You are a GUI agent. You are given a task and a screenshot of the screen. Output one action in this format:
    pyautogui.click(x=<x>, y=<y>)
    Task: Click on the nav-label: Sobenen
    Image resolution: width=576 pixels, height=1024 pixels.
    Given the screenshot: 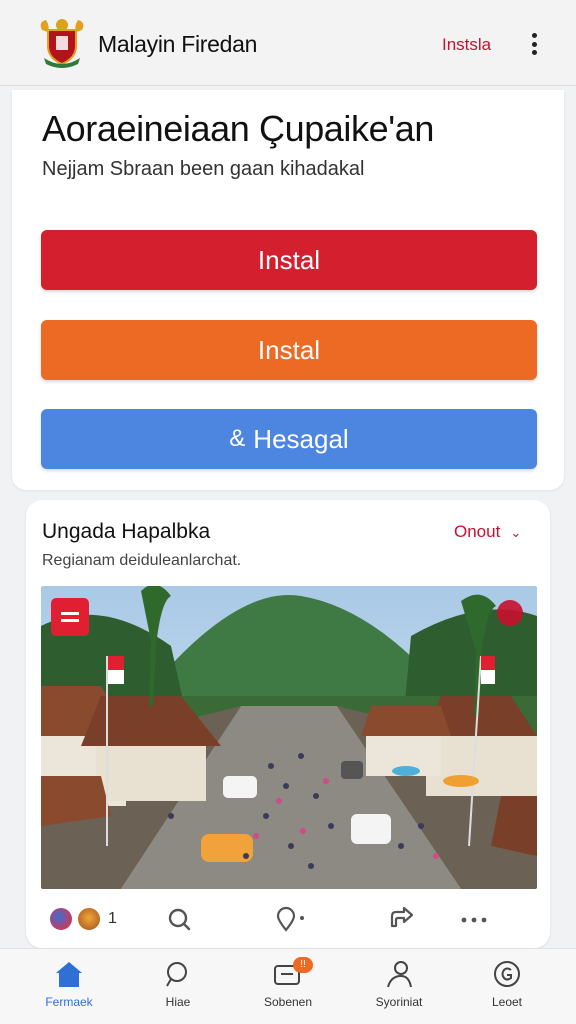 What is the action you would take?
    pyautogui.click(x=288, y=1002)
    